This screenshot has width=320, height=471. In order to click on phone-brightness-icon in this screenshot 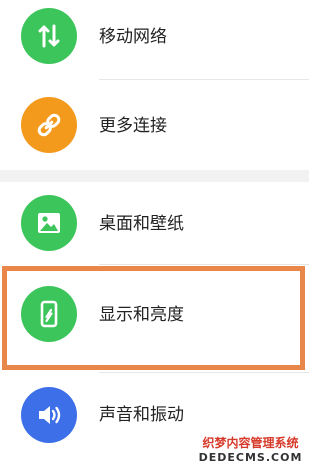, I will do `click(49, 314)`.